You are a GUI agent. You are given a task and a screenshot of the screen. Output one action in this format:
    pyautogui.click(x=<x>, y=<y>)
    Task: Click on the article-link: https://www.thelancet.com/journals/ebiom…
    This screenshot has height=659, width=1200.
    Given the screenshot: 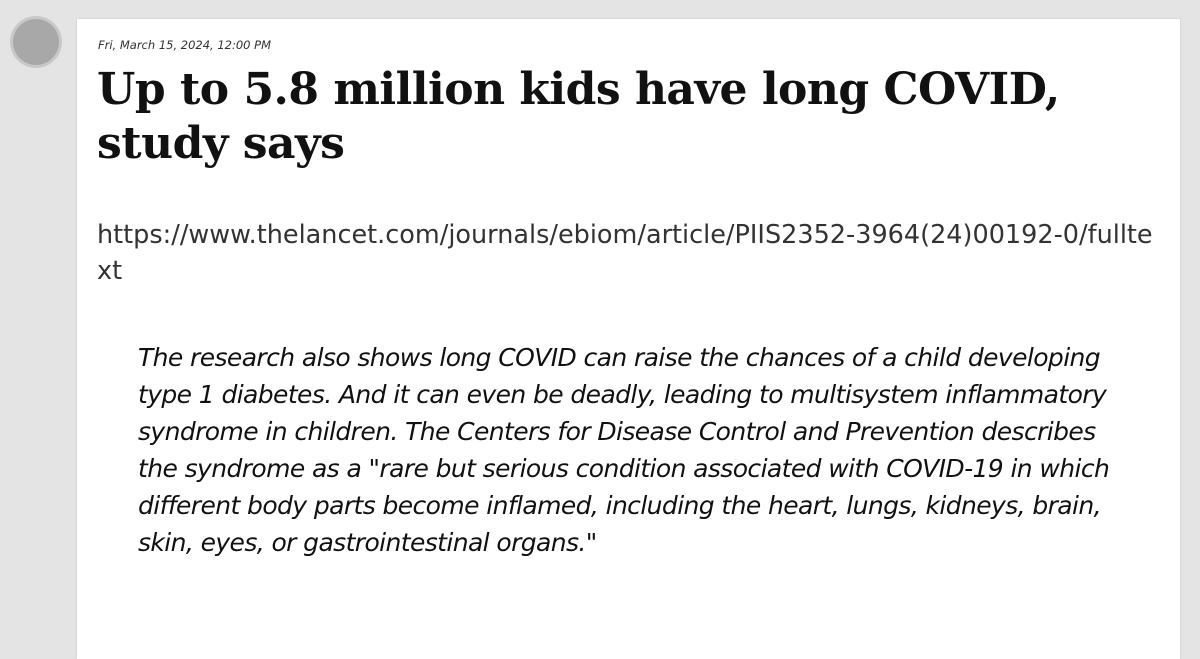 What is the action you would take?
    pyautogui.click(x=627, y=253)
    